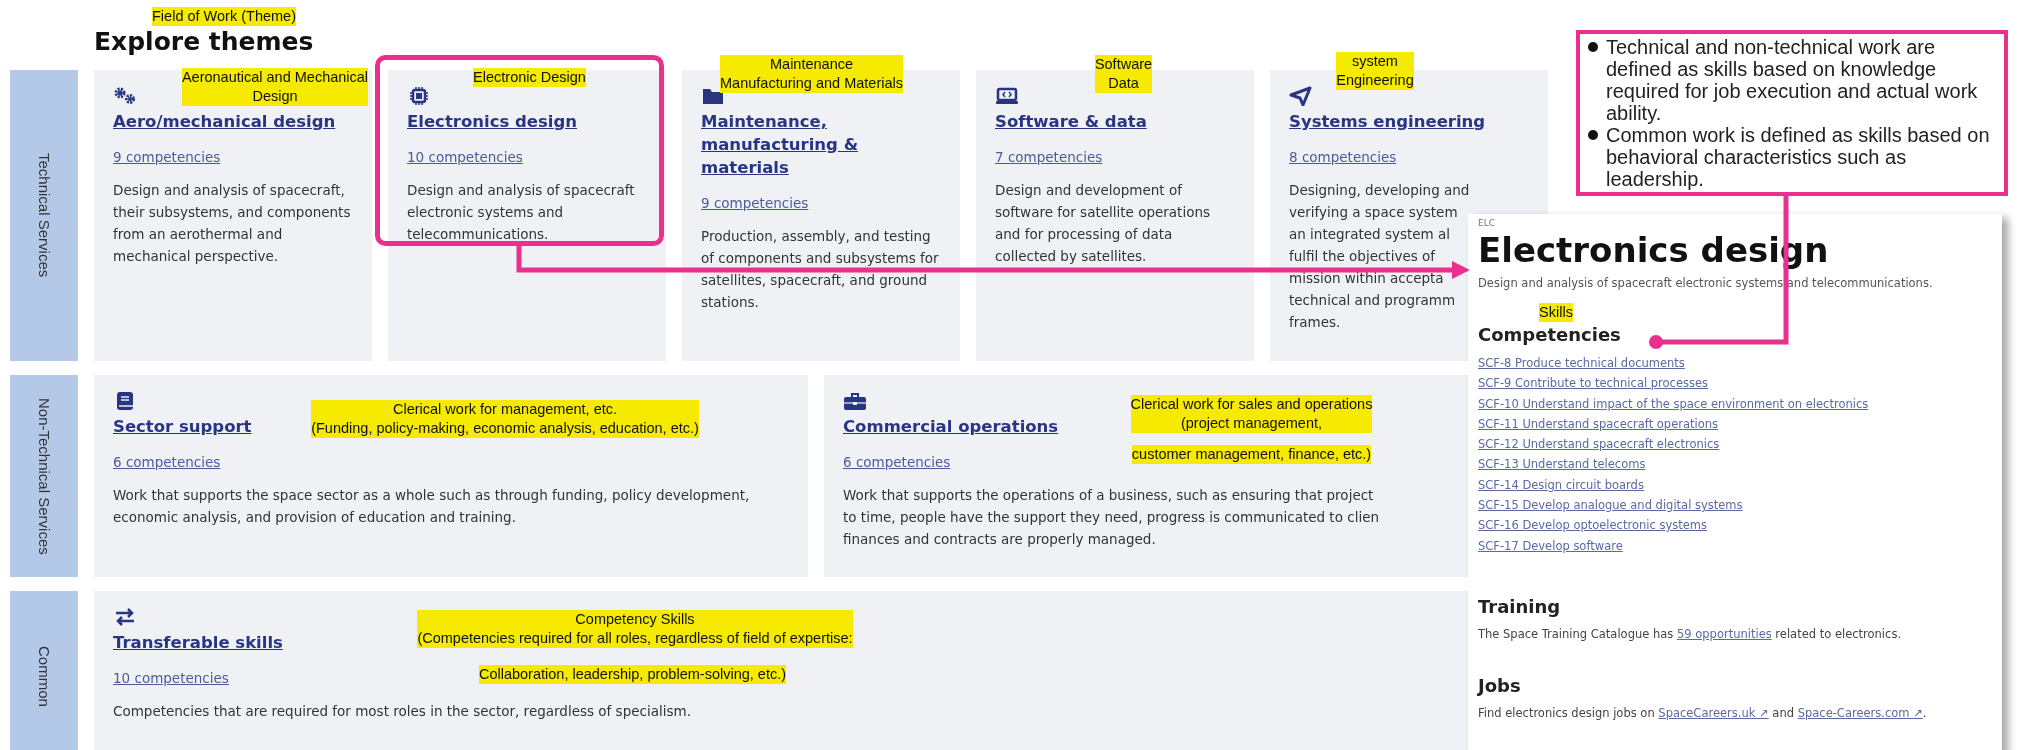 The width and height of the screenshot is (2020, 750). What do you see at coordinates (1598, 424) in the screenshot?
I see `competency-link: SCF-11 Understand spacecraft operations` at bounding box center [1598, 424].